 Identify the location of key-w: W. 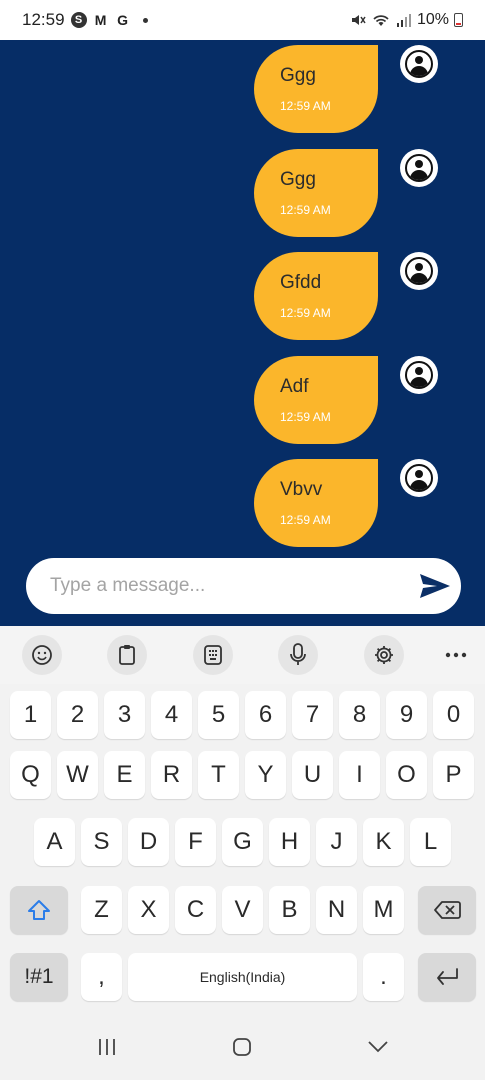
(77, 775).